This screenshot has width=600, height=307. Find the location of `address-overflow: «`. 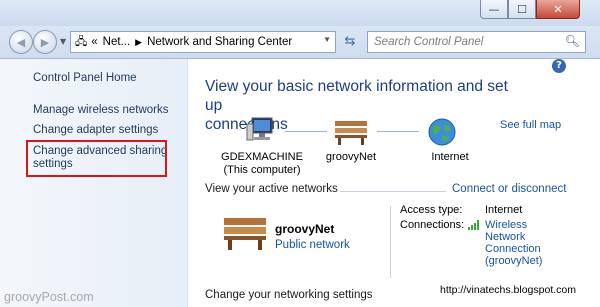

address-overflow: « is located at coordinates (94, 42).